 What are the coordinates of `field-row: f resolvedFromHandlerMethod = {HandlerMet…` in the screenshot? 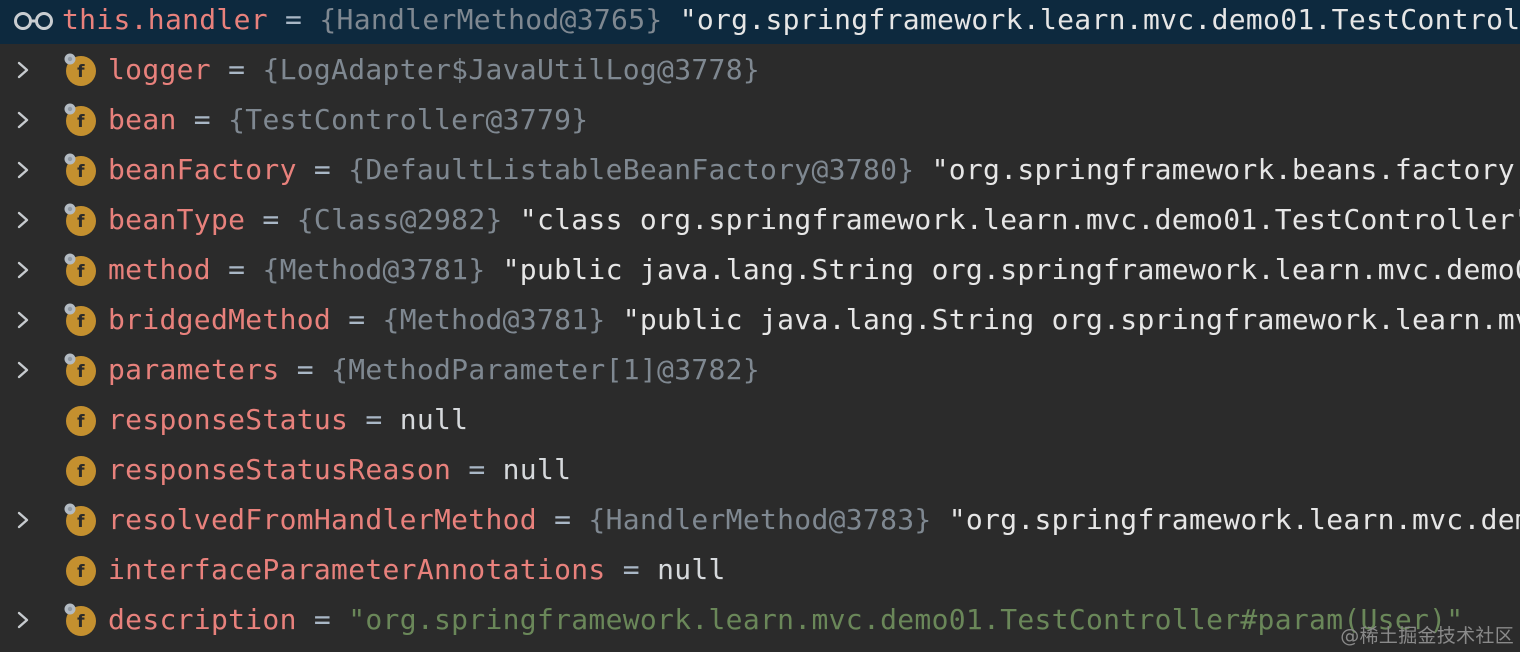 It's located at (760, 520).